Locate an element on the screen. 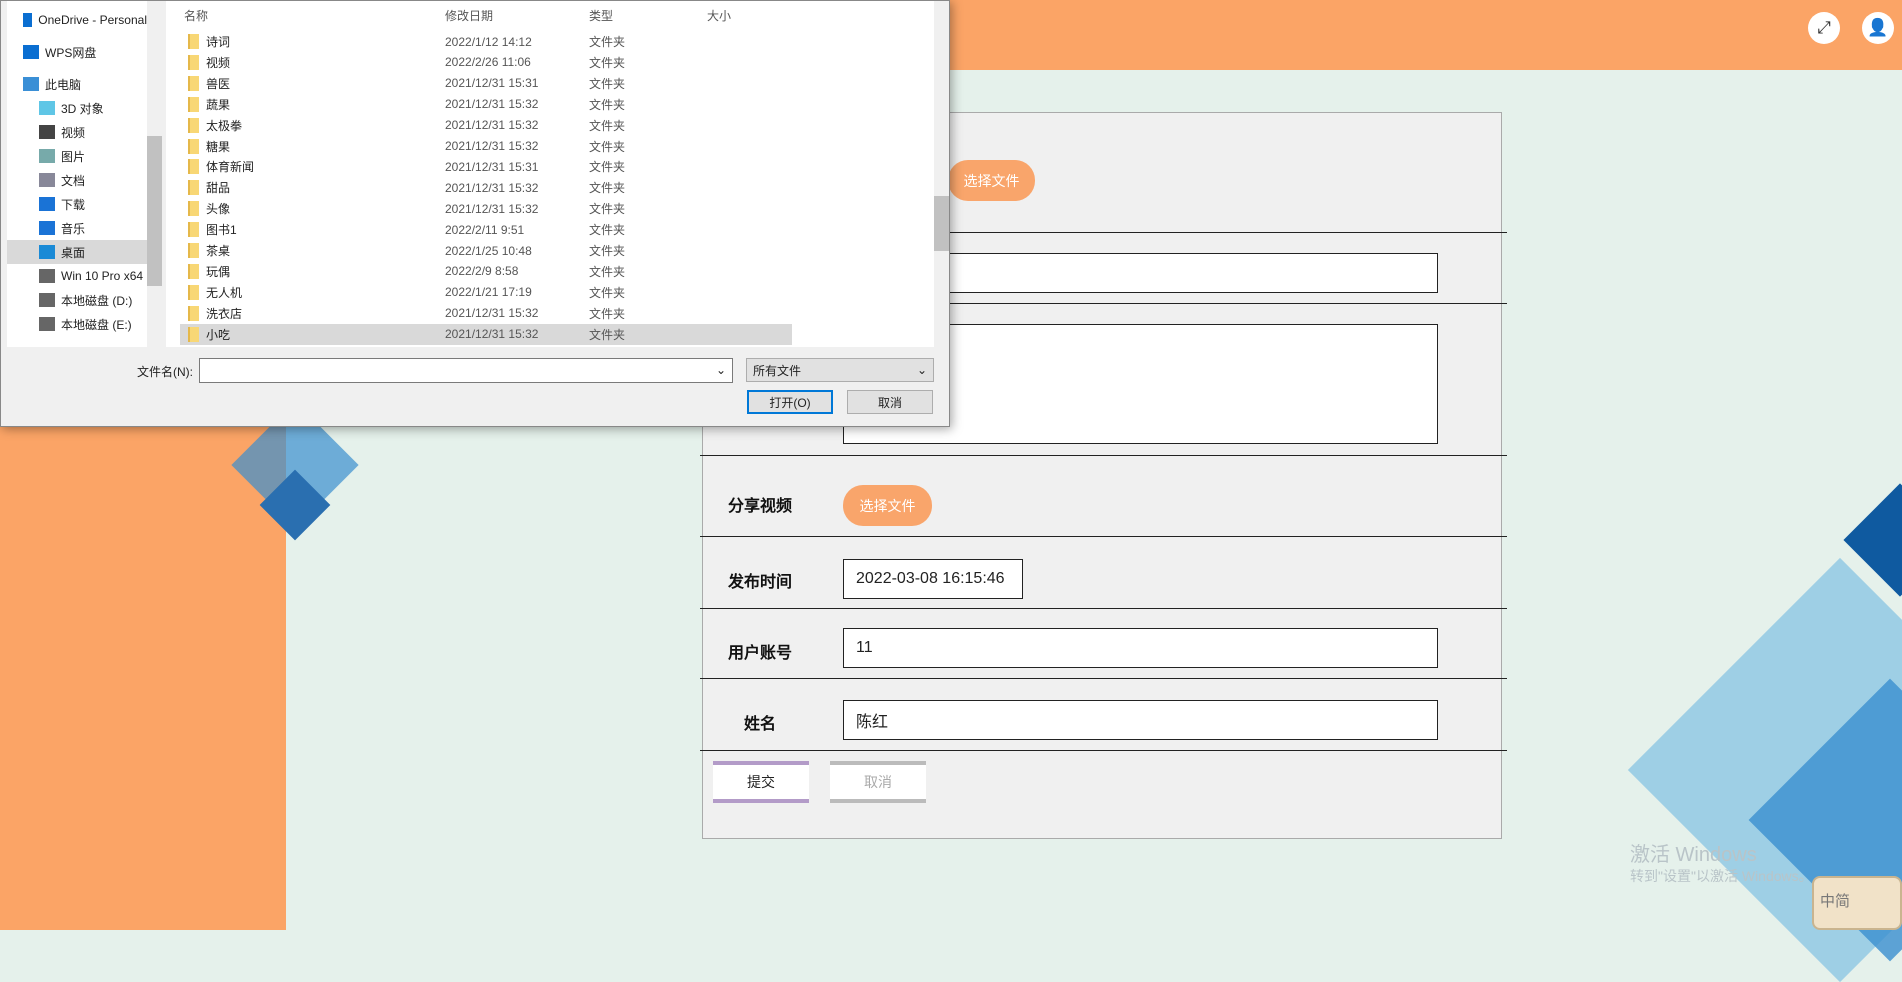  nav-item: 文档 is located at coordinates (77, 180).